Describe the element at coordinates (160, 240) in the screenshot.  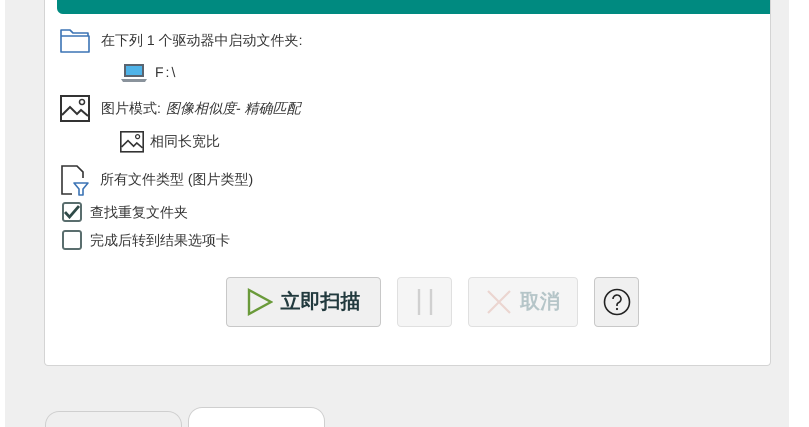
I see `checkbox-label: 完成后转到结果选项卡` at that location.